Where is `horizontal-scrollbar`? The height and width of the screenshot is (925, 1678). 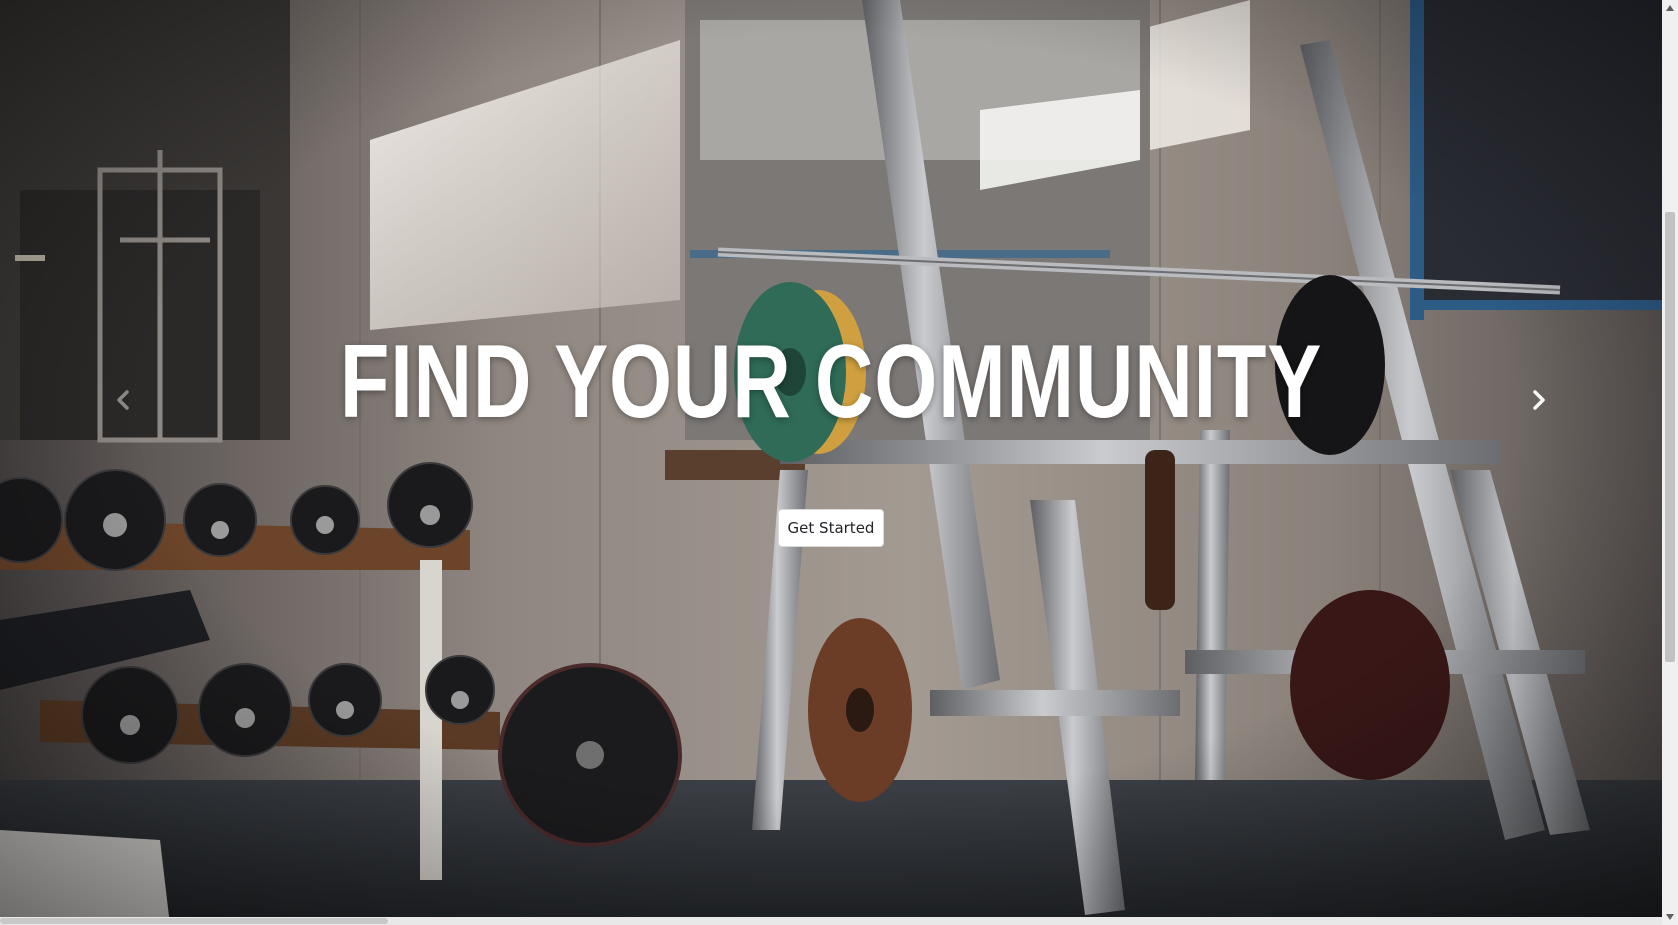 horizontal-scrollbar is located at coordinates (831, 921).